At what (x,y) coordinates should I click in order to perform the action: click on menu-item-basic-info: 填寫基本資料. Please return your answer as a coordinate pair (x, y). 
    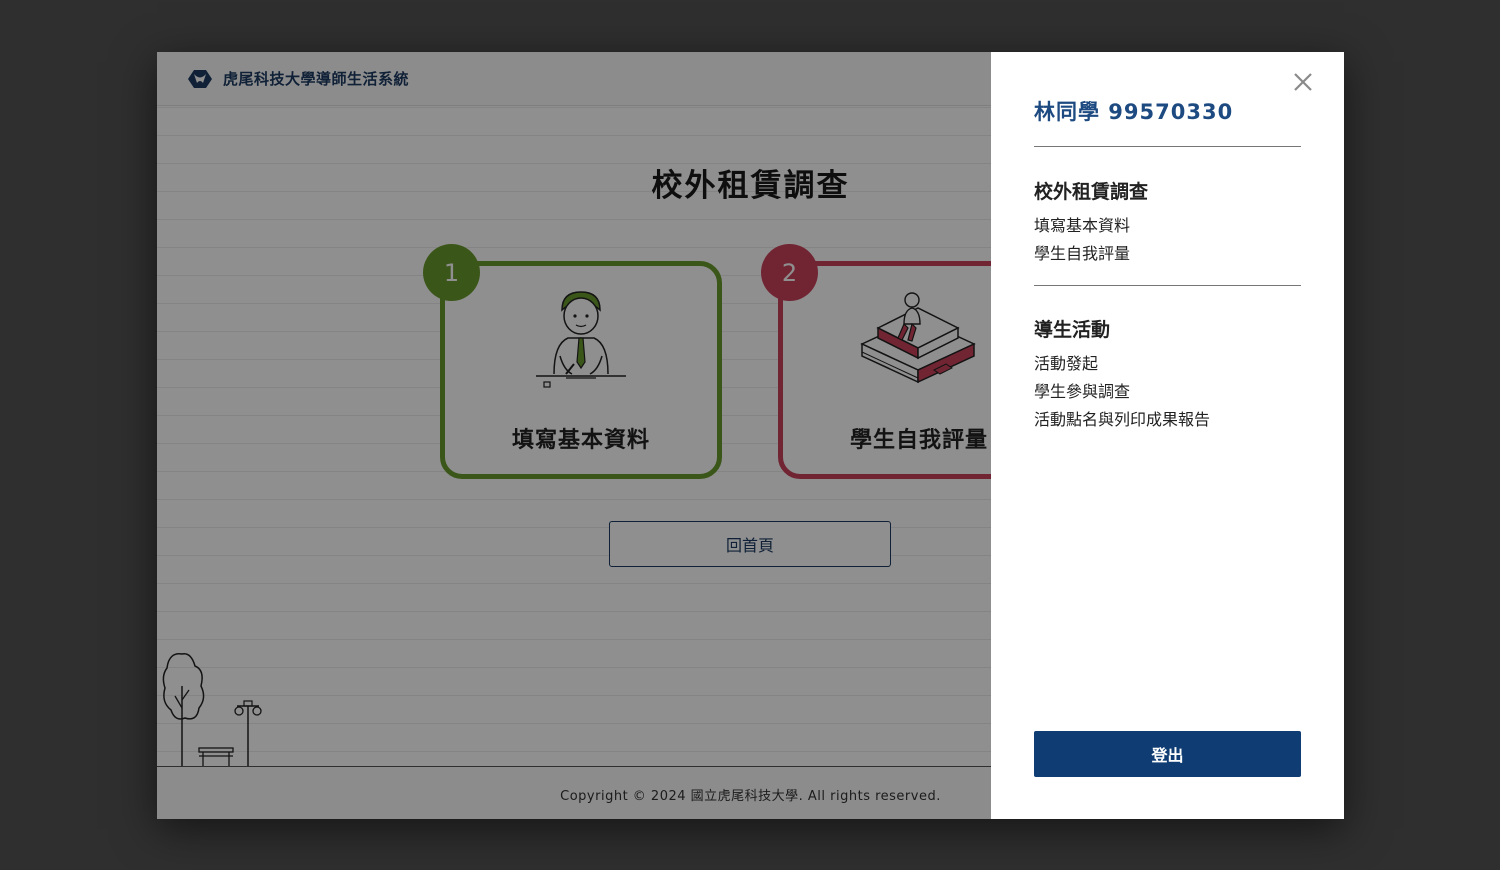
    Looking at the image, I should click on (1082, 224).